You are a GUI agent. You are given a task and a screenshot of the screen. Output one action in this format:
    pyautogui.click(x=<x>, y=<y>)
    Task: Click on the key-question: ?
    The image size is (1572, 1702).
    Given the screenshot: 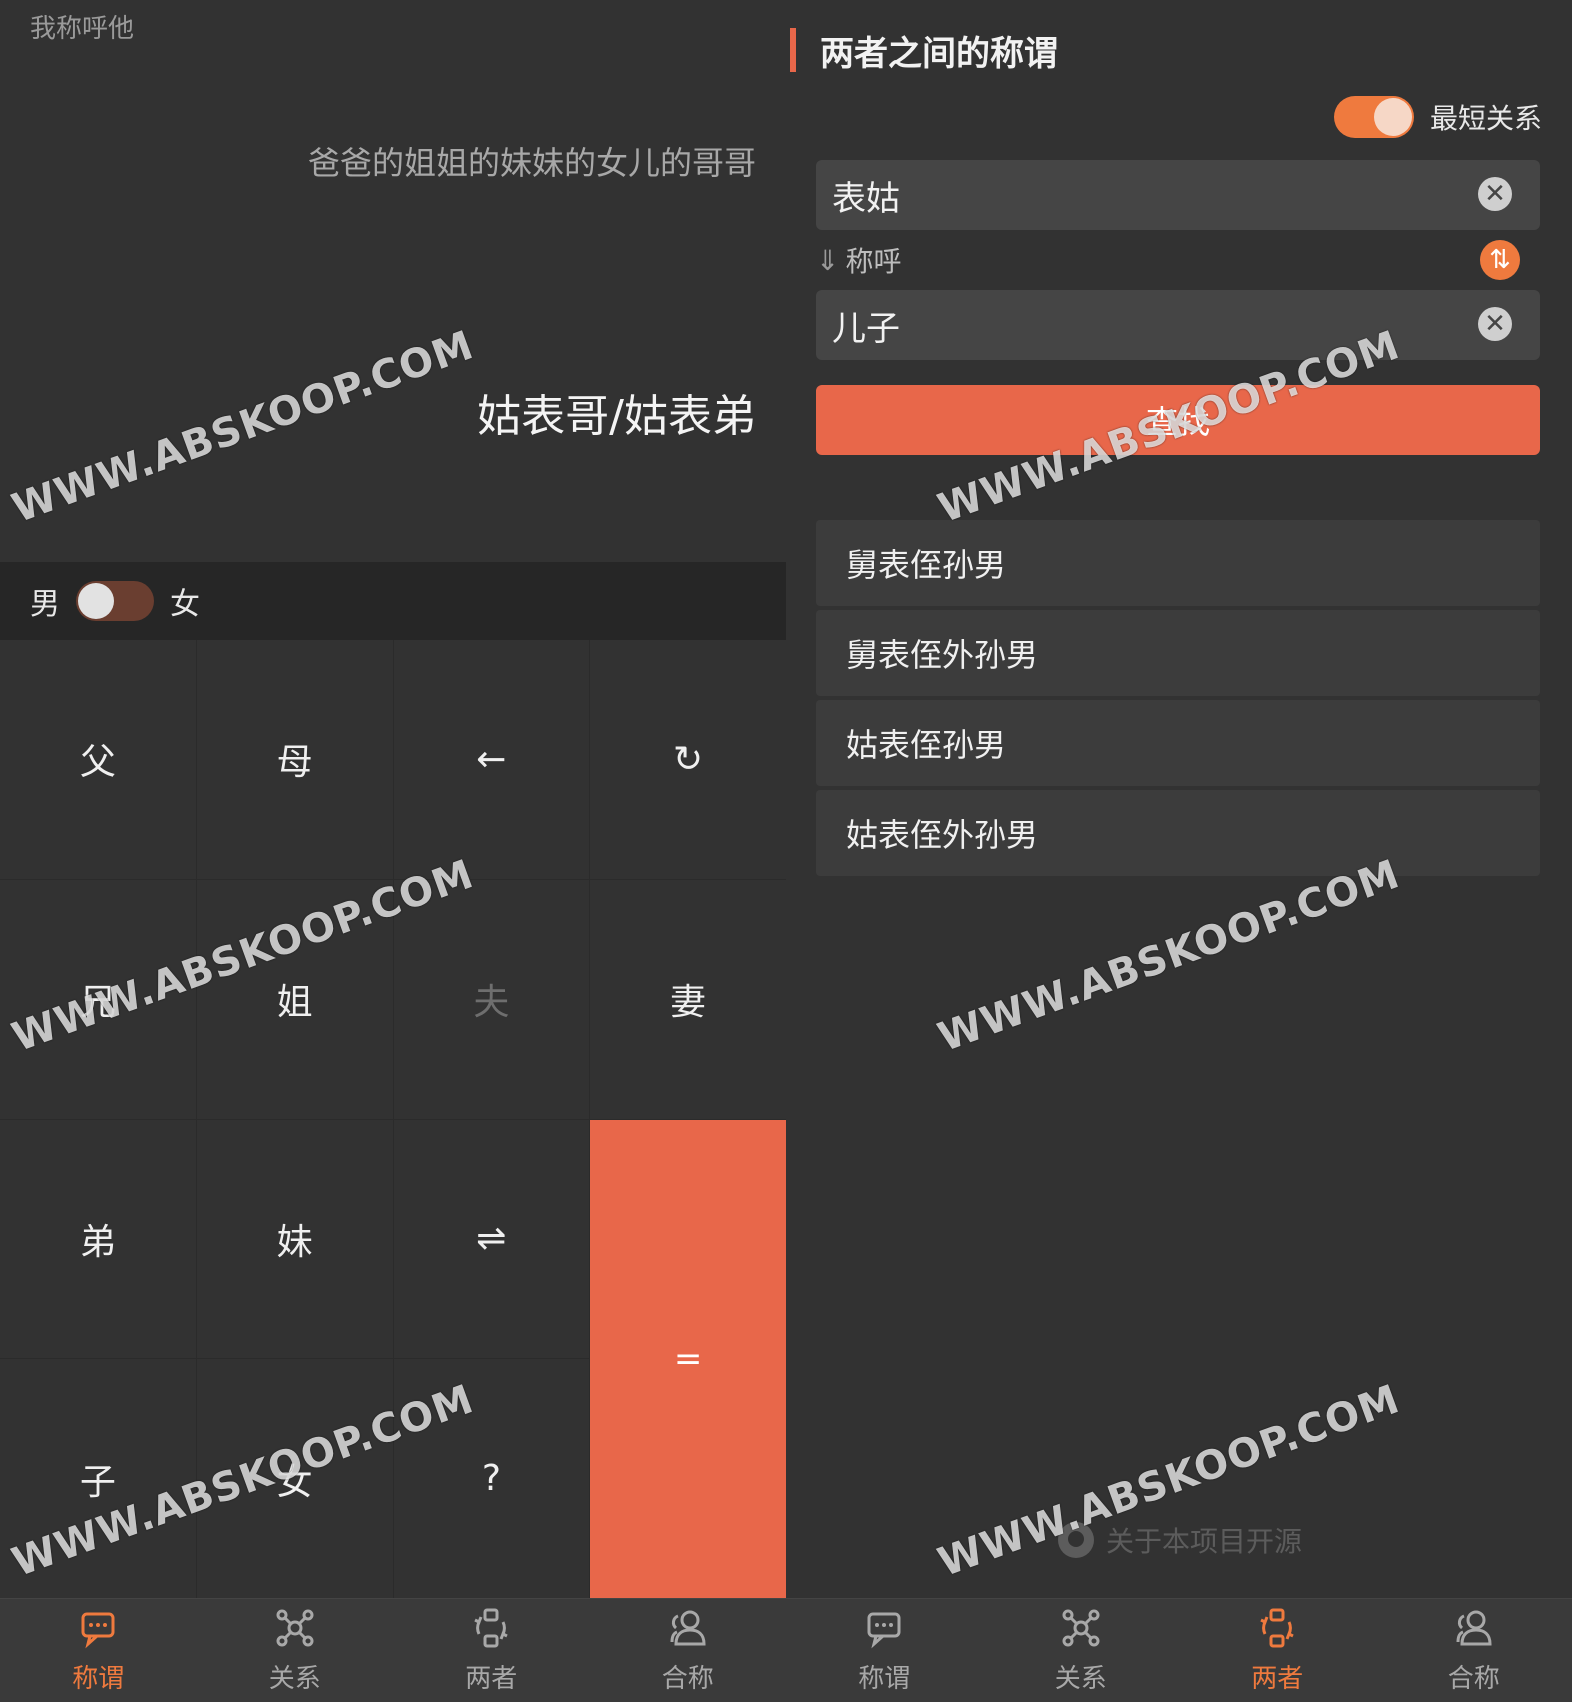 What is the action you would take?
    pyautogui.click(x=491, y=1478)
    